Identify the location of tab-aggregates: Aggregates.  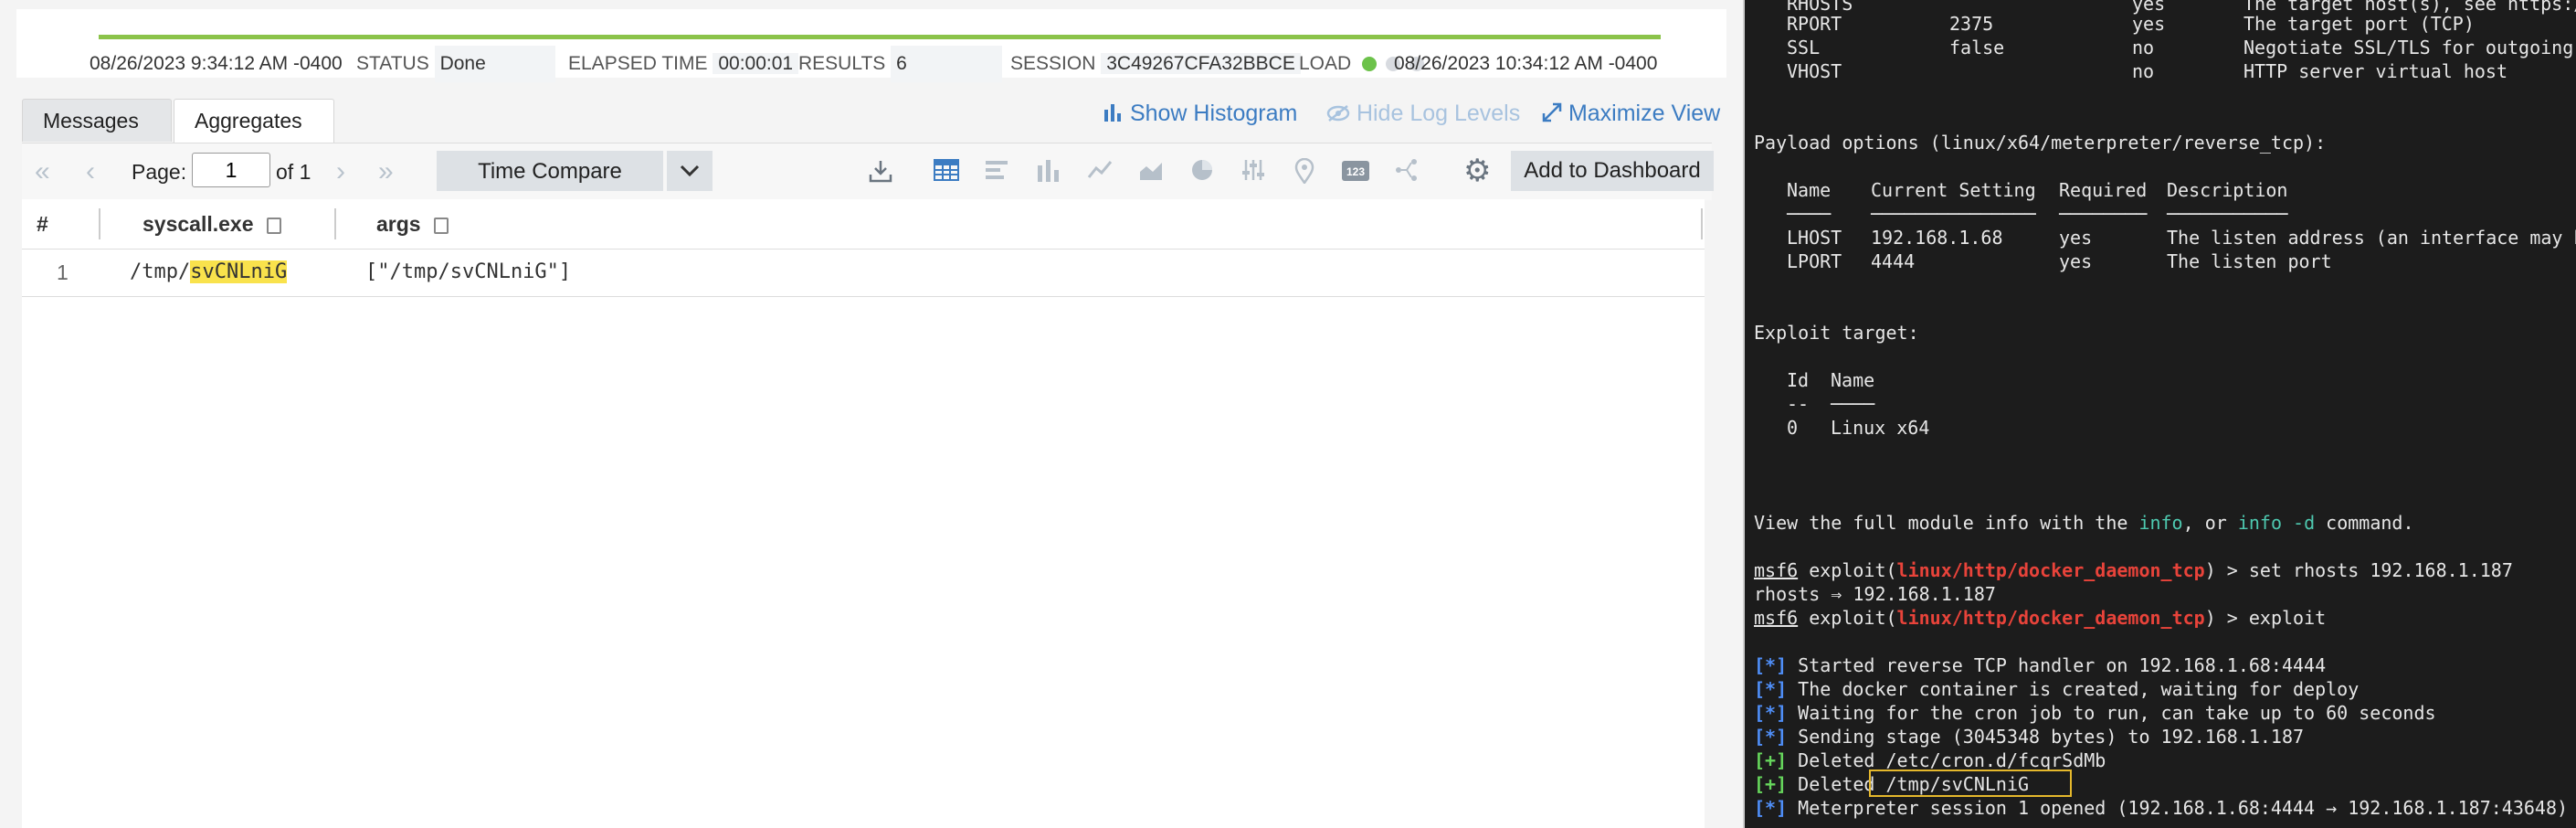
(254, 121).